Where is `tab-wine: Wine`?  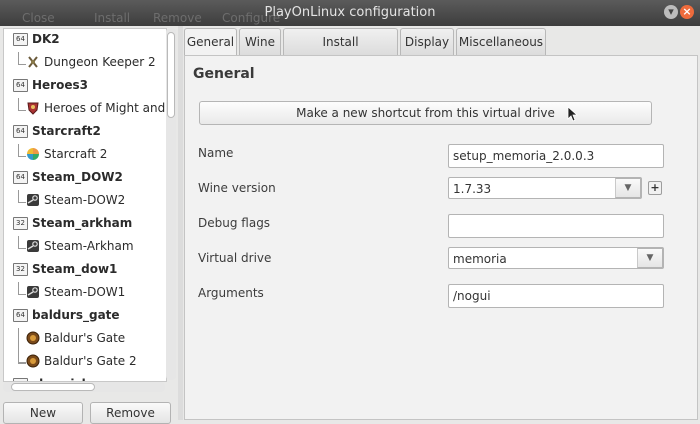
tab-wine: Wine is located at coordinates (260, 41).